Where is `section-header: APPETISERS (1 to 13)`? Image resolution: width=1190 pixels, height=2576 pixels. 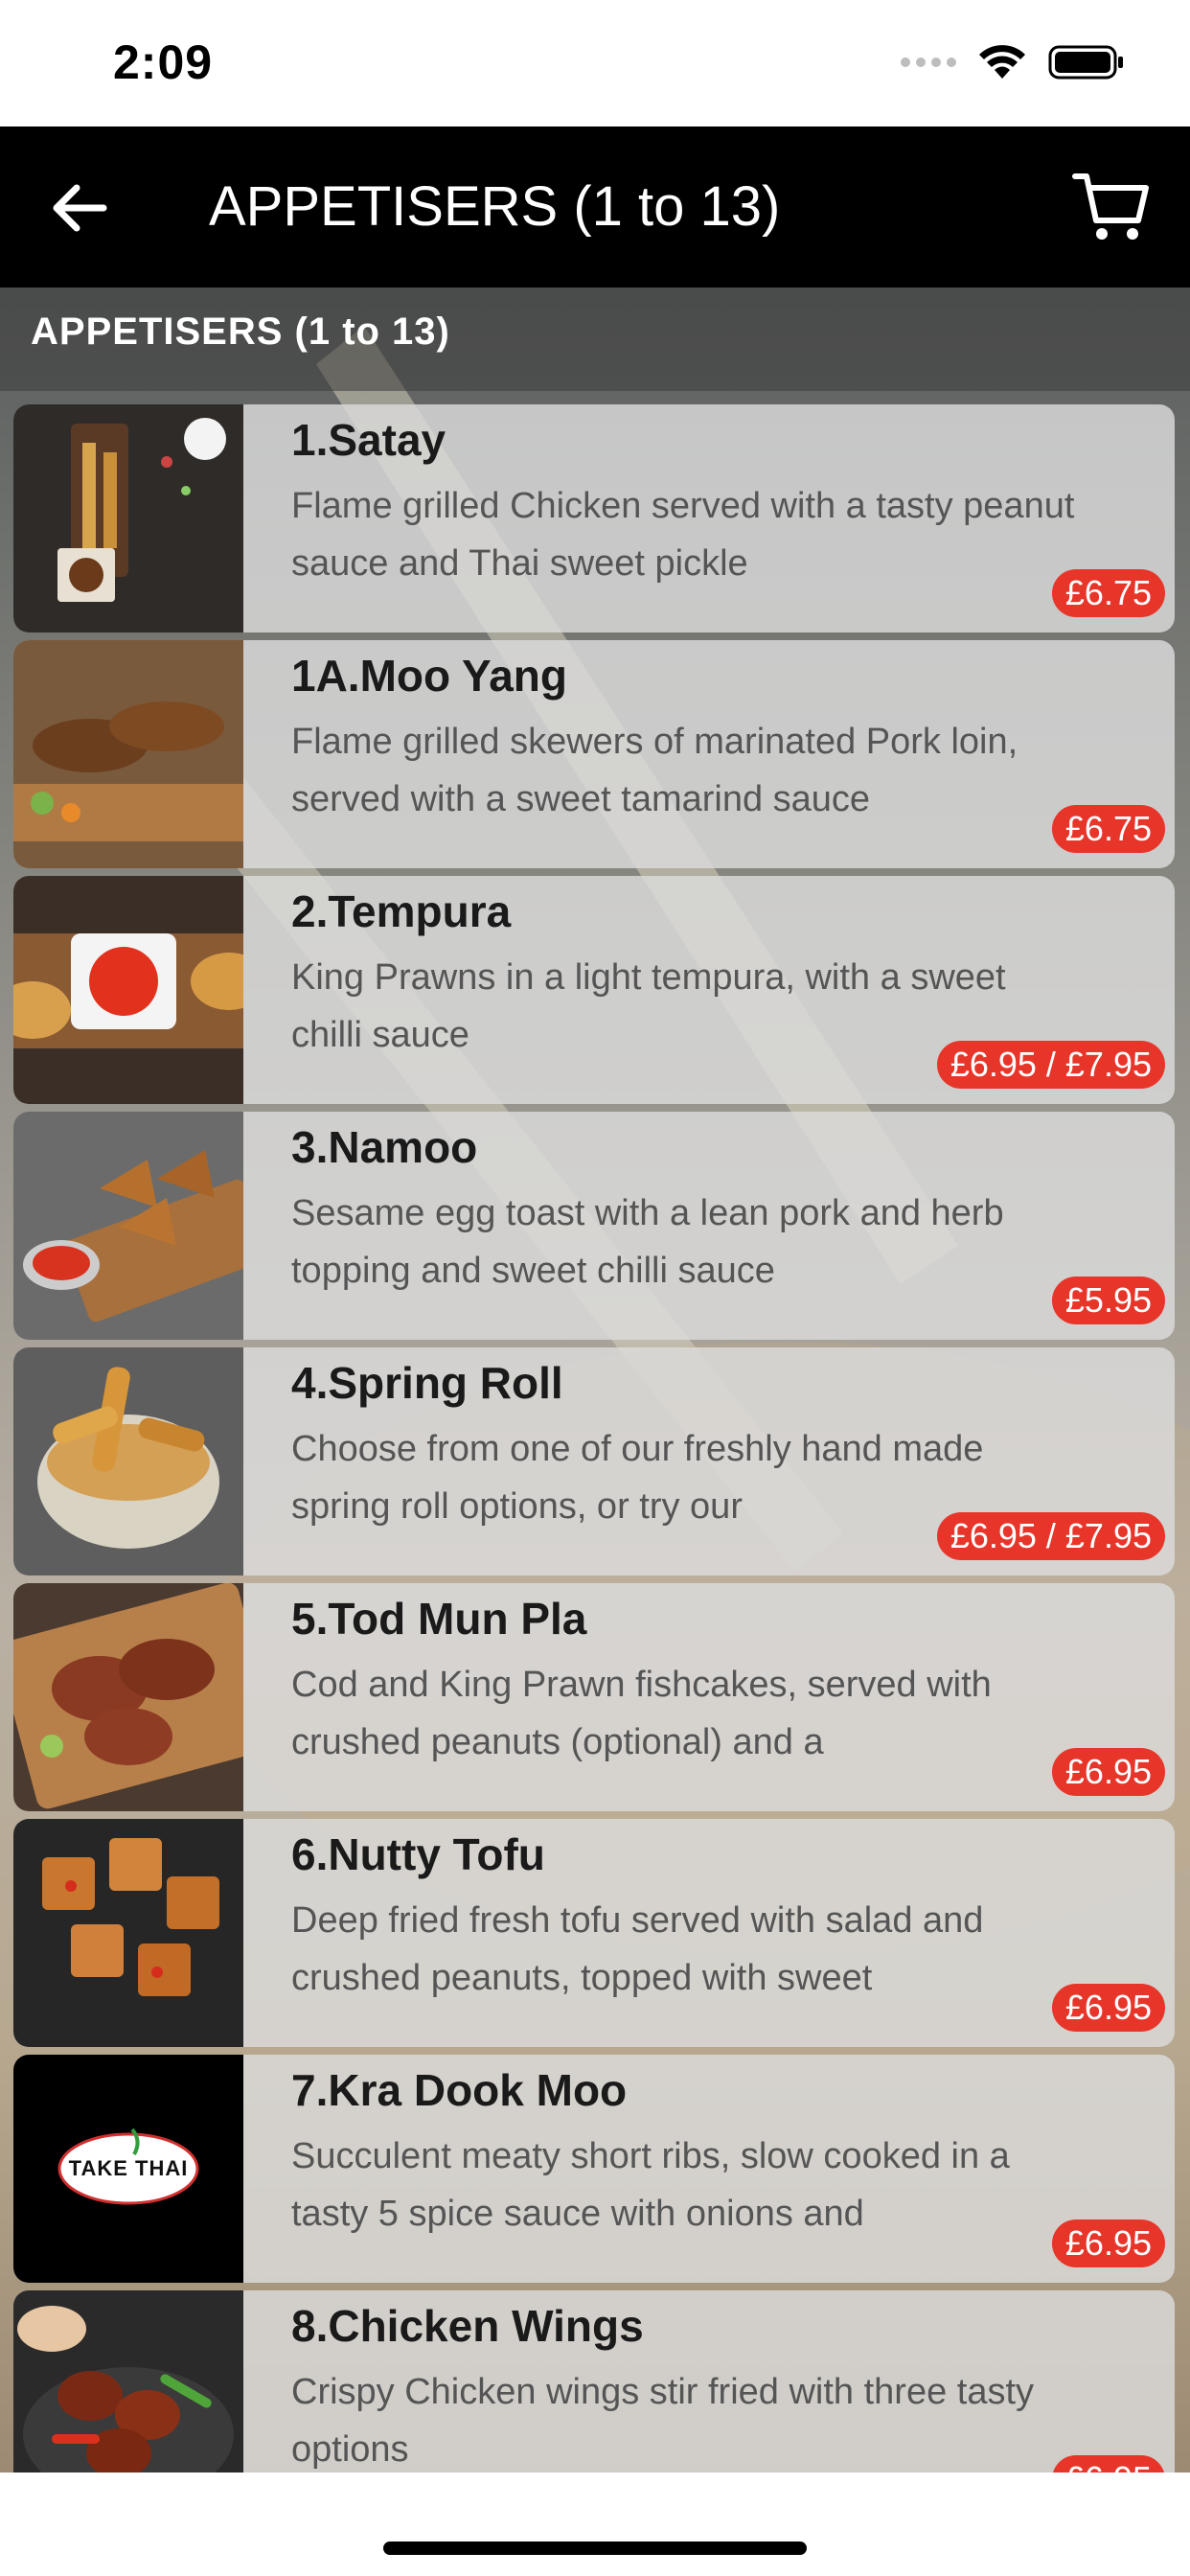 section-header: APPETISERS (1 to 13) is located at coordinates (595, 339).